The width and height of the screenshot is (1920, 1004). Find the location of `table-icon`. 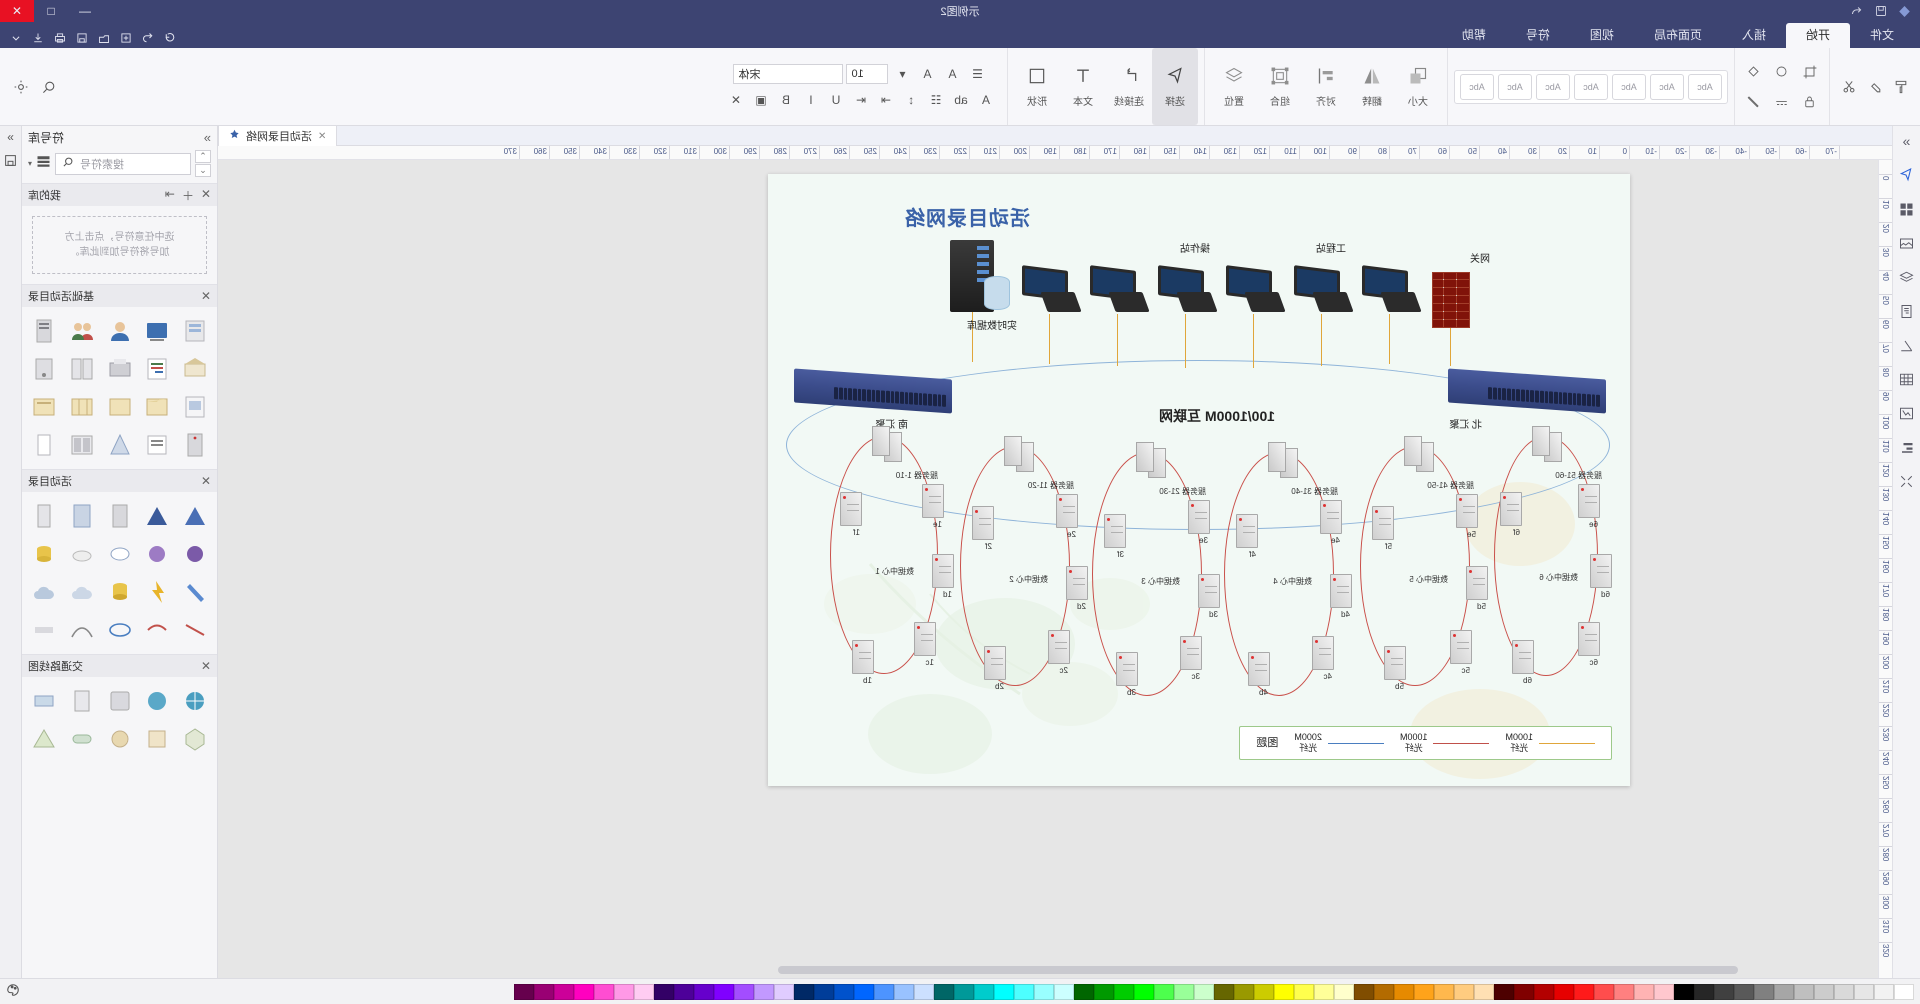

table-icon is located at coordinates (1907, 379).